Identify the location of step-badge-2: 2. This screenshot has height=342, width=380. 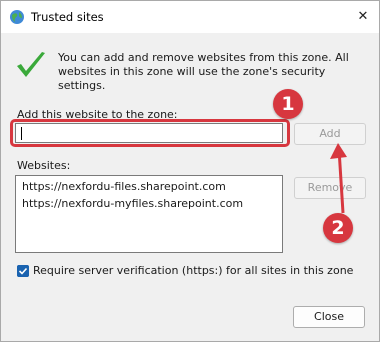
(338, 228).